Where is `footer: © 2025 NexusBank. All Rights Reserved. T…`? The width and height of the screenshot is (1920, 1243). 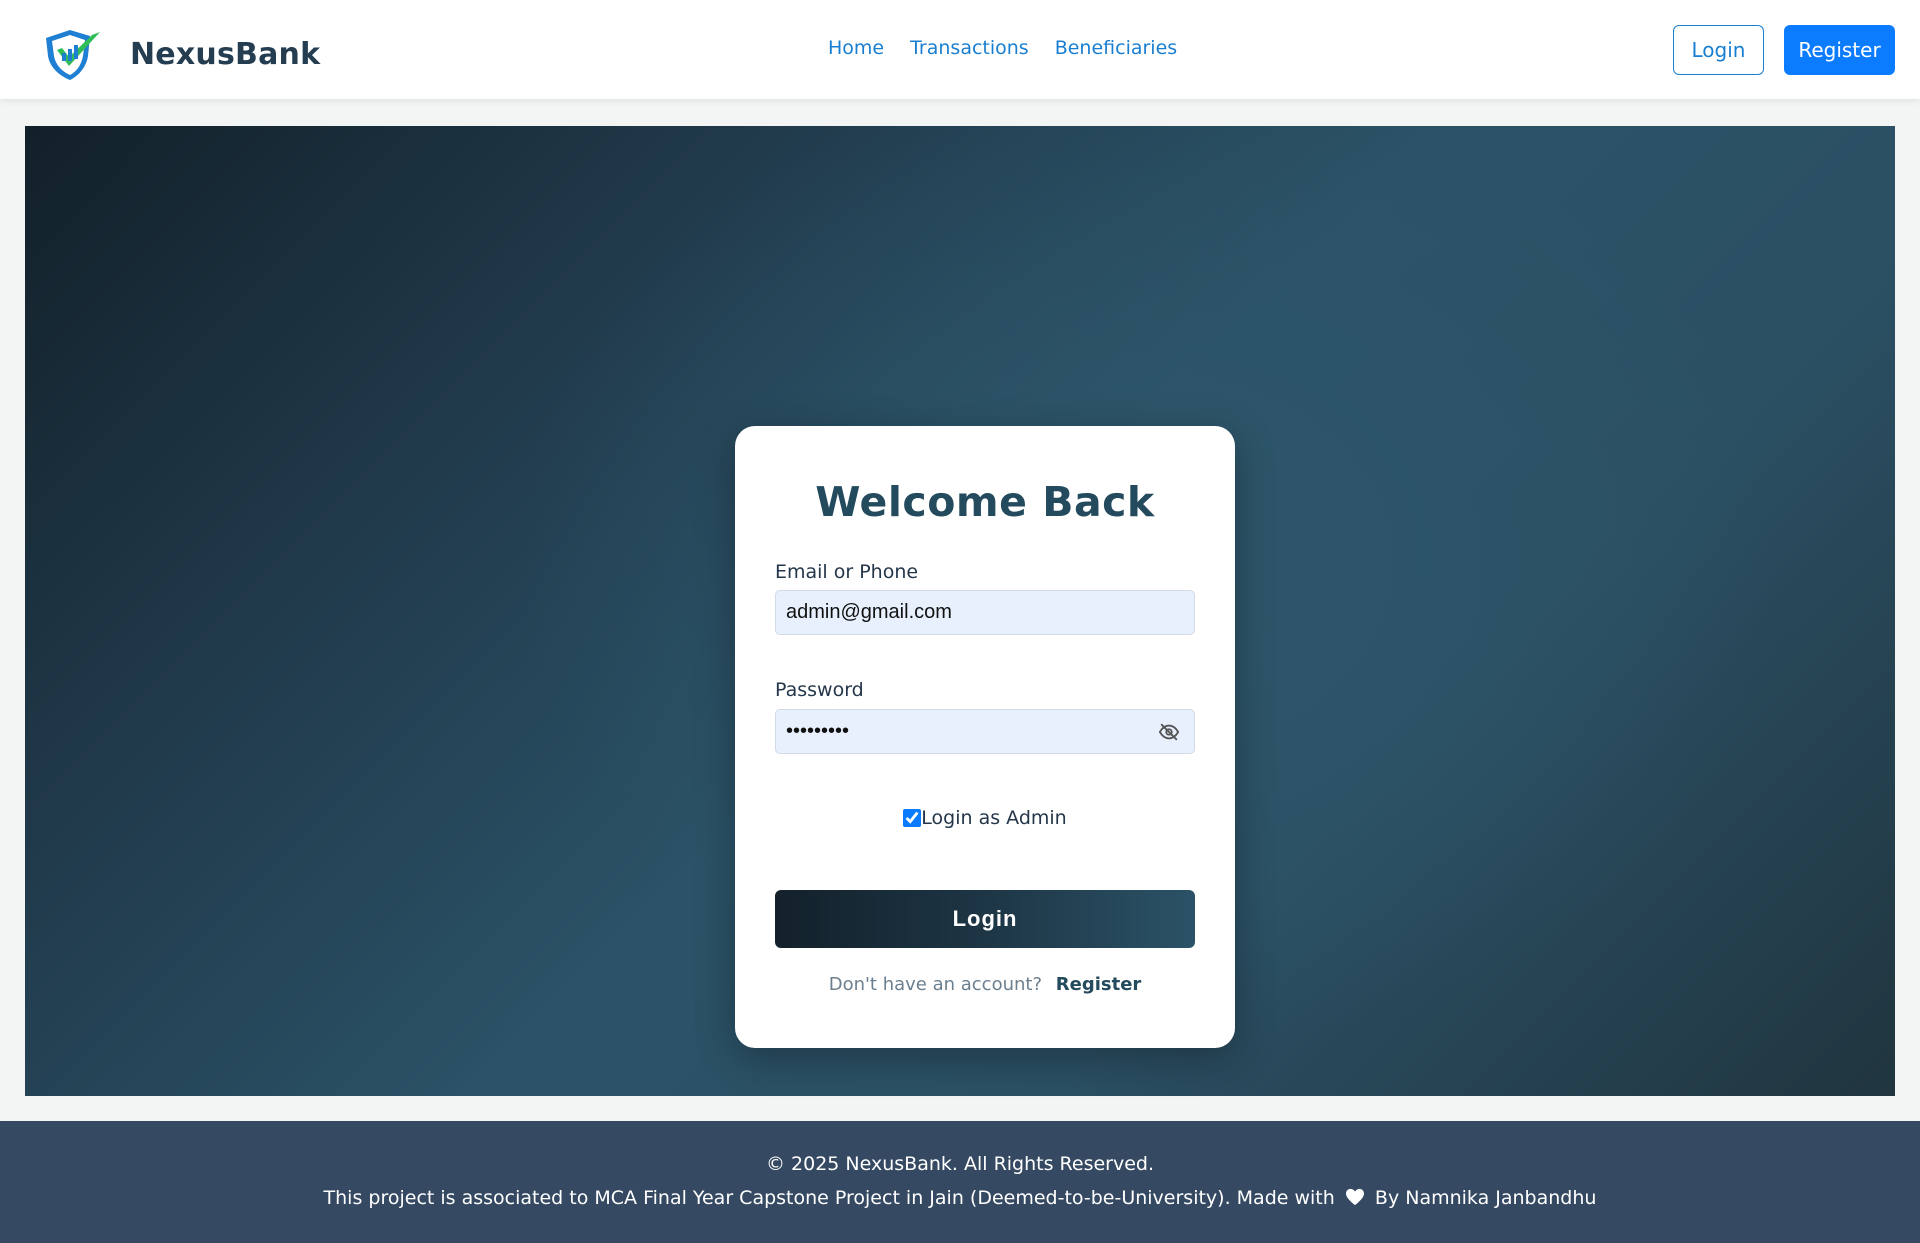 footer: © 2025 NexusBank. All Rights Reserved. T… is located at coordinates (960, 1182).